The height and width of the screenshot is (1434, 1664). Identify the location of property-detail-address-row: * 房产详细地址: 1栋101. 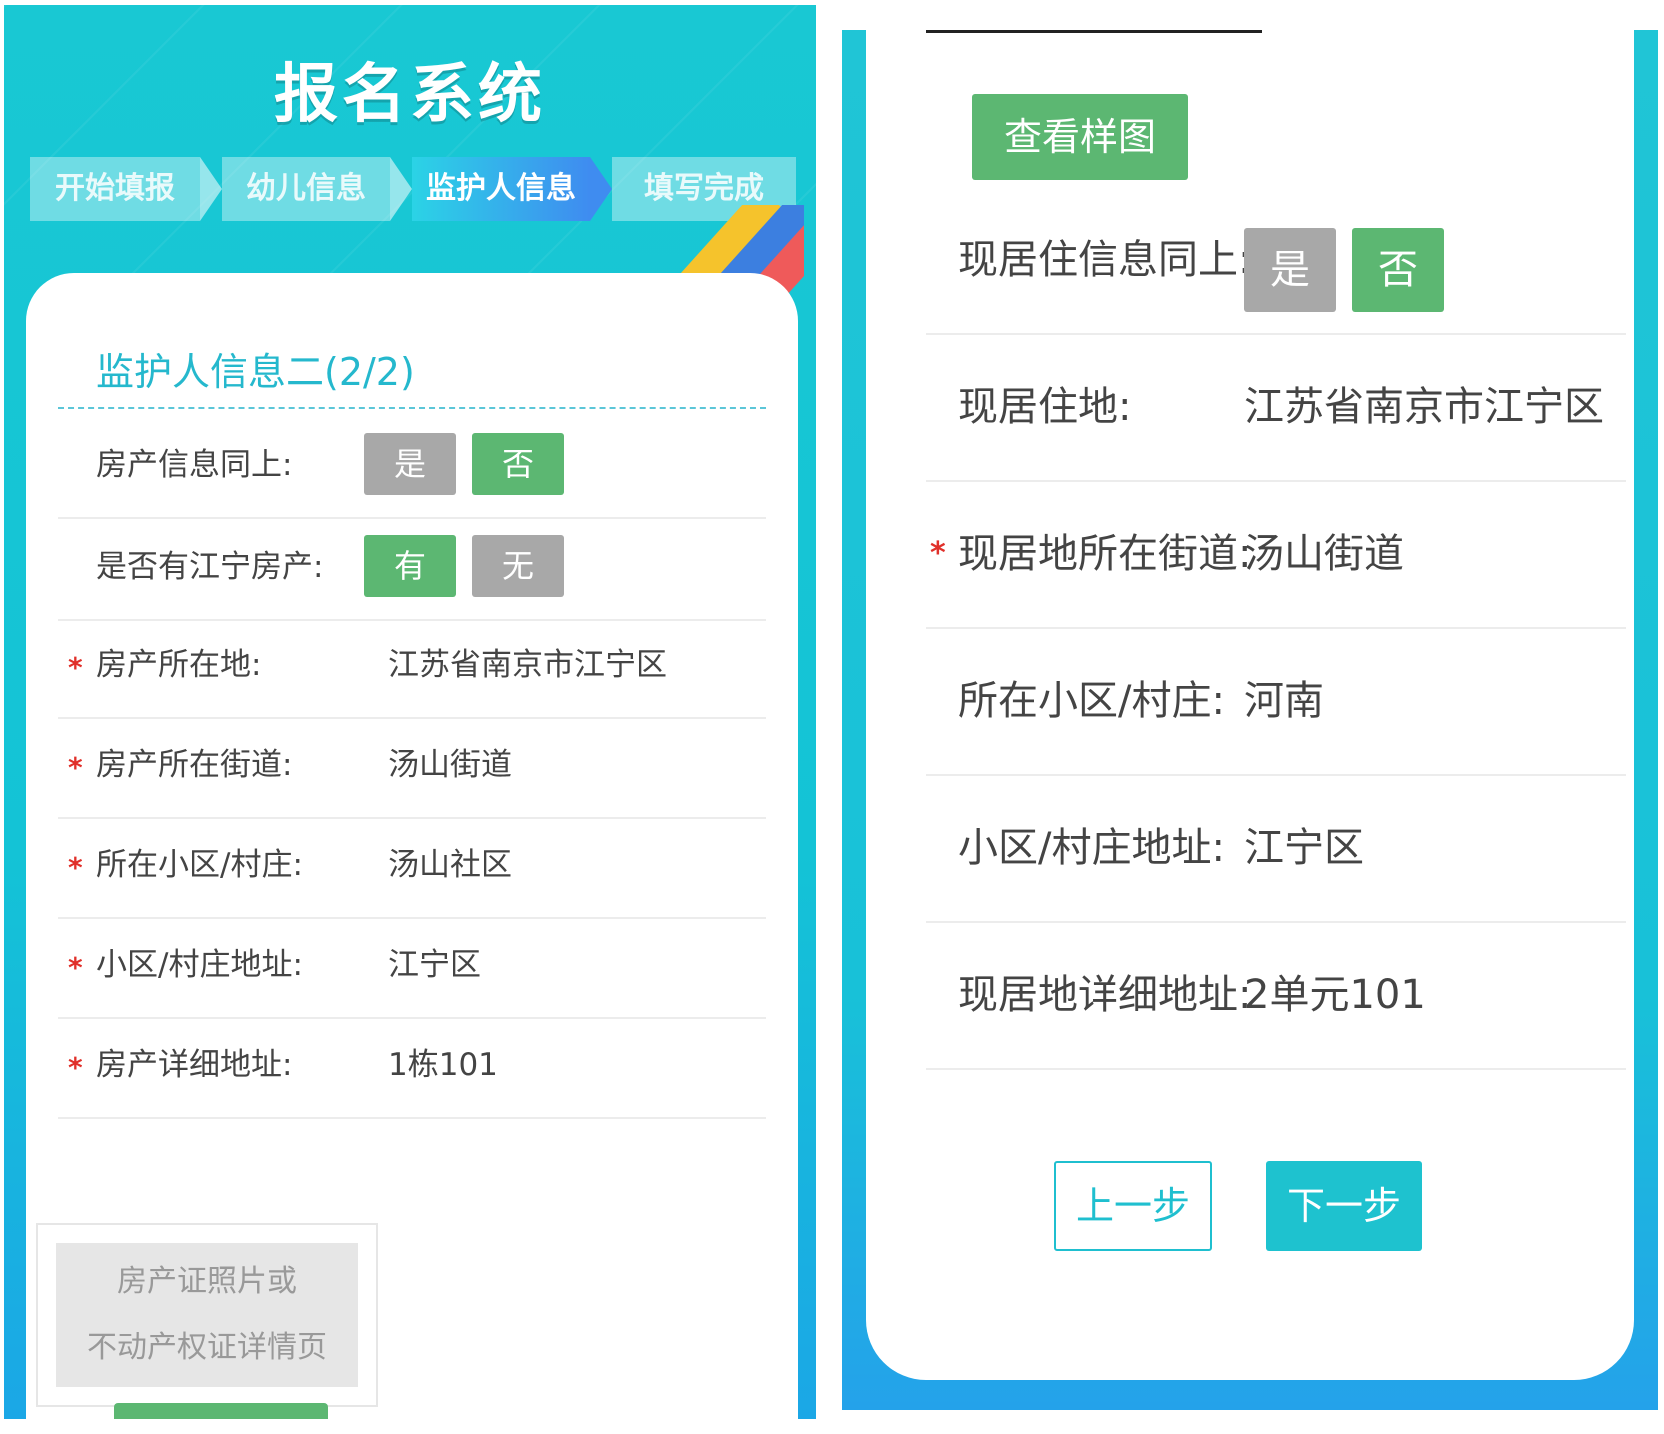
(412, 1066).